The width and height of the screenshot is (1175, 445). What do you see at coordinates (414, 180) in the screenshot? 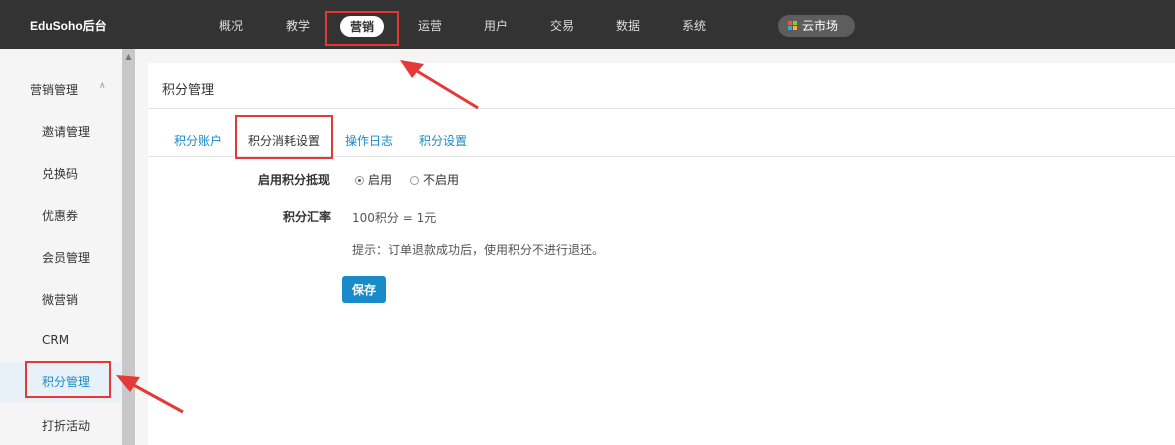
I see `radio-unchecked-icon` at bounding box center [414, 180].